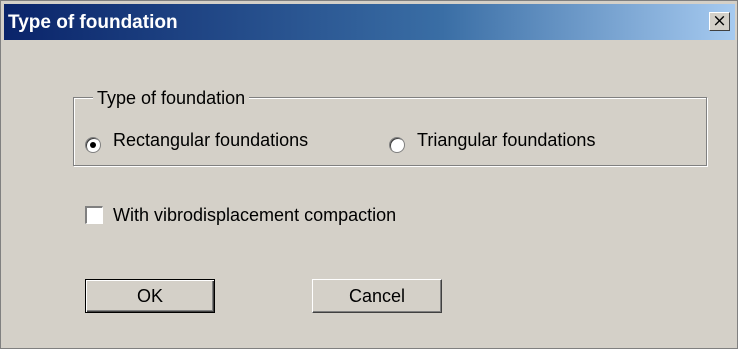  Describe the element at coordinates (506, 140) in the screenshot. I see `triangular-foundations-label: Triangular foundations` at that location.